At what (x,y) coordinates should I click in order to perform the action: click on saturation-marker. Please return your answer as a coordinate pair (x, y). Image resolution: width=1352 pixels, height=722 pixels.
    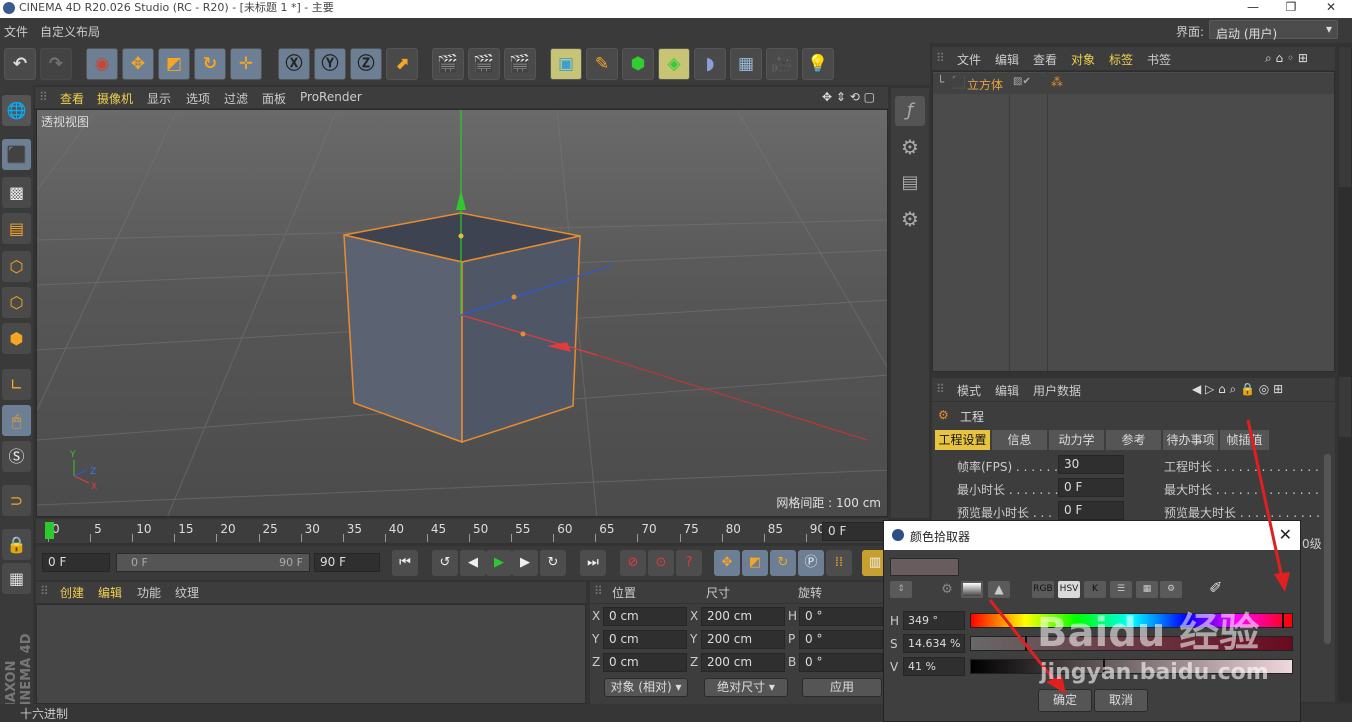
    Looking at the image, I should click on (1026, 643).